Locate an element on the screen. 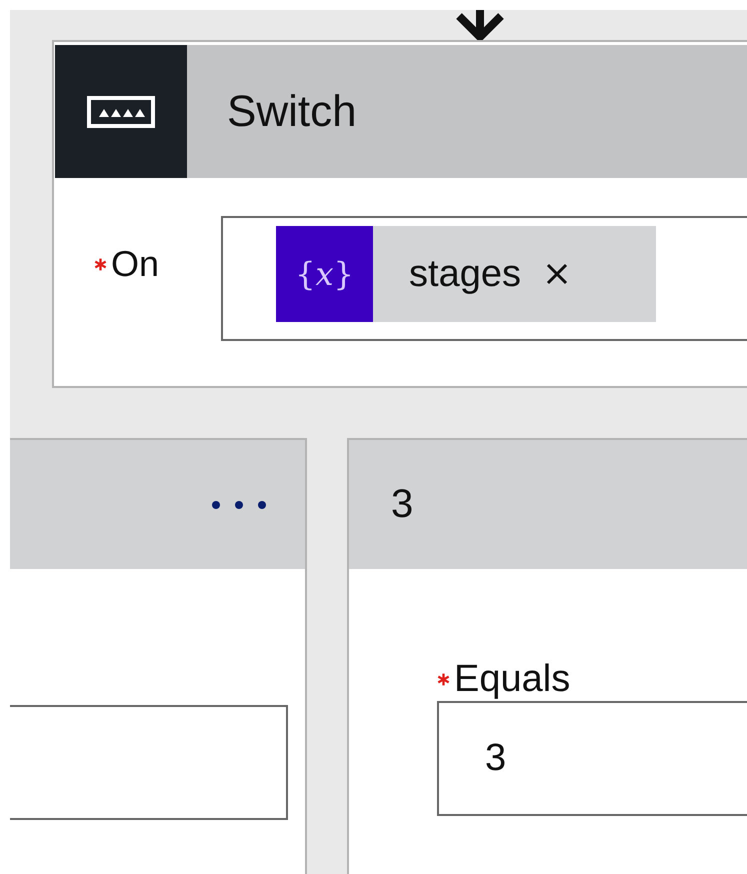  variable-token: {x} stages is located at coordinates (466, 274).